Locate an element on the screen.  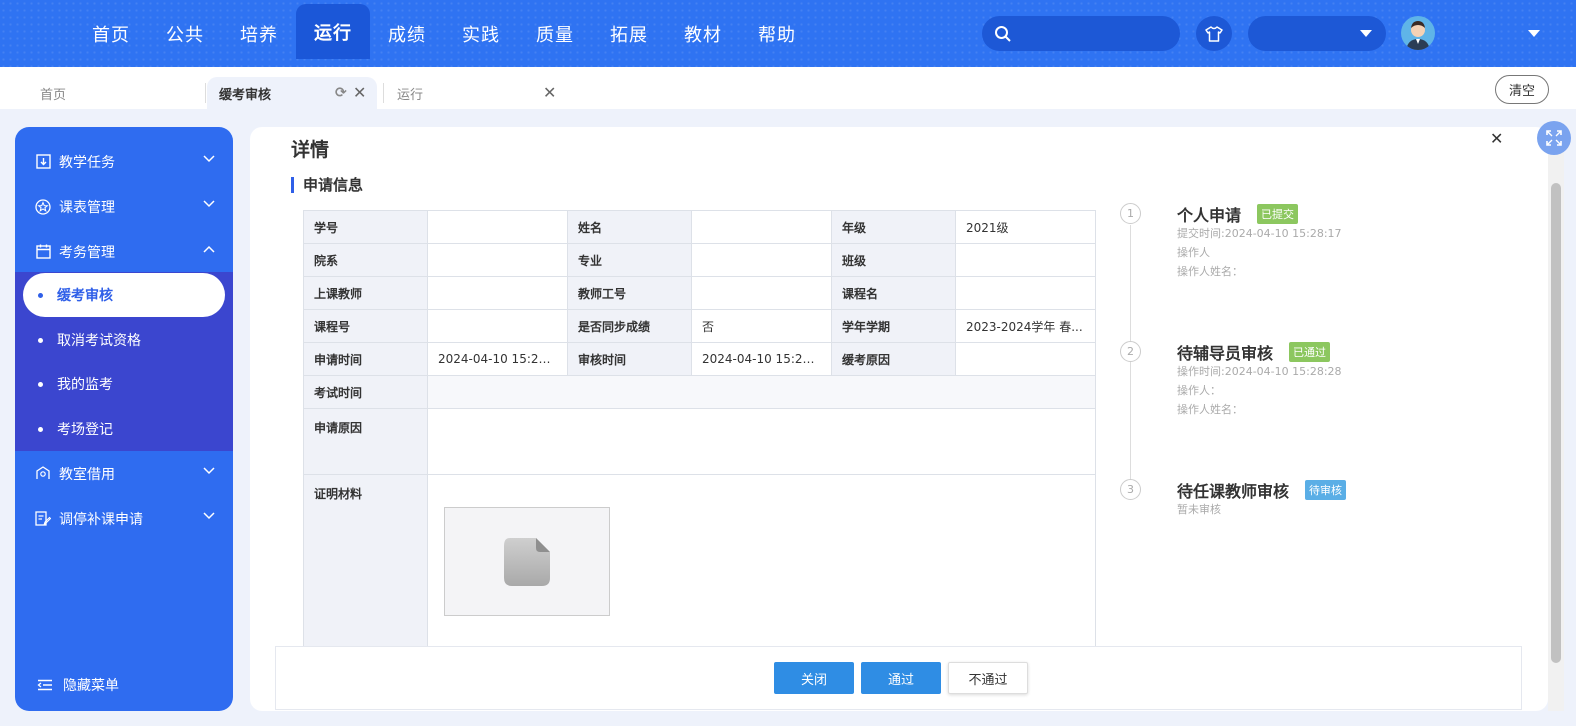
section-title: 申请信息 is located at coordinates (327, 185).